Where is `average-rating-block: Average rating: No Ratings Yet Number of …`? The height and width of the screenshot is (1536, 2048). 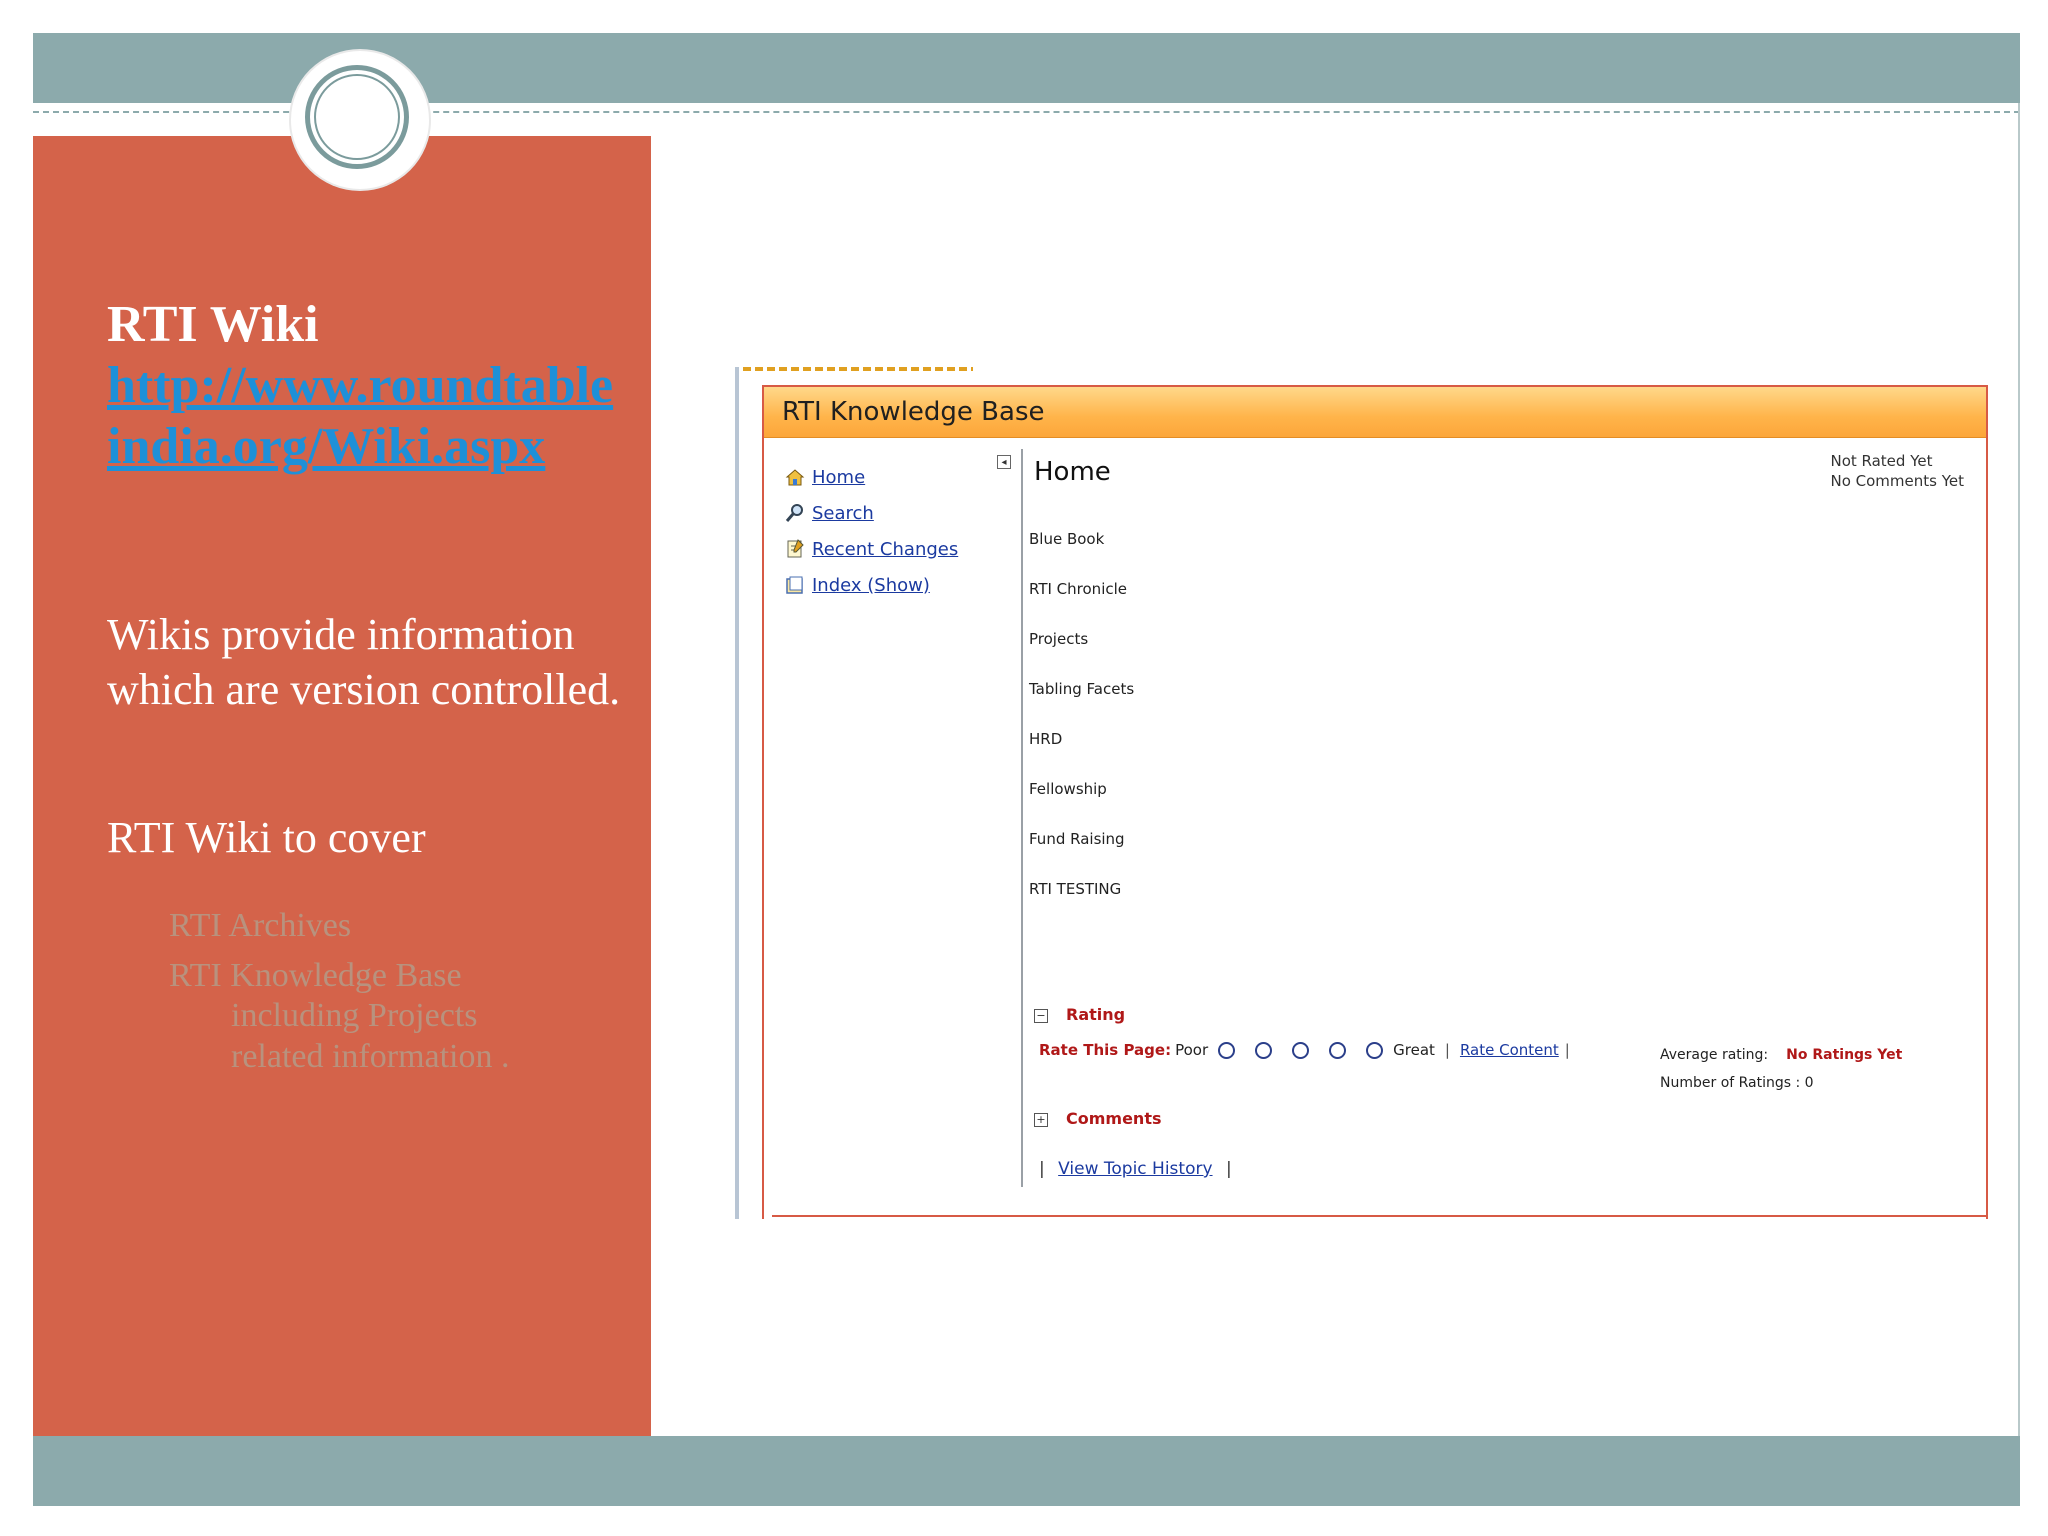 average-rating-block: Average rating: No Ratings Yet Number of … is located at coordinates (1781, 1069).